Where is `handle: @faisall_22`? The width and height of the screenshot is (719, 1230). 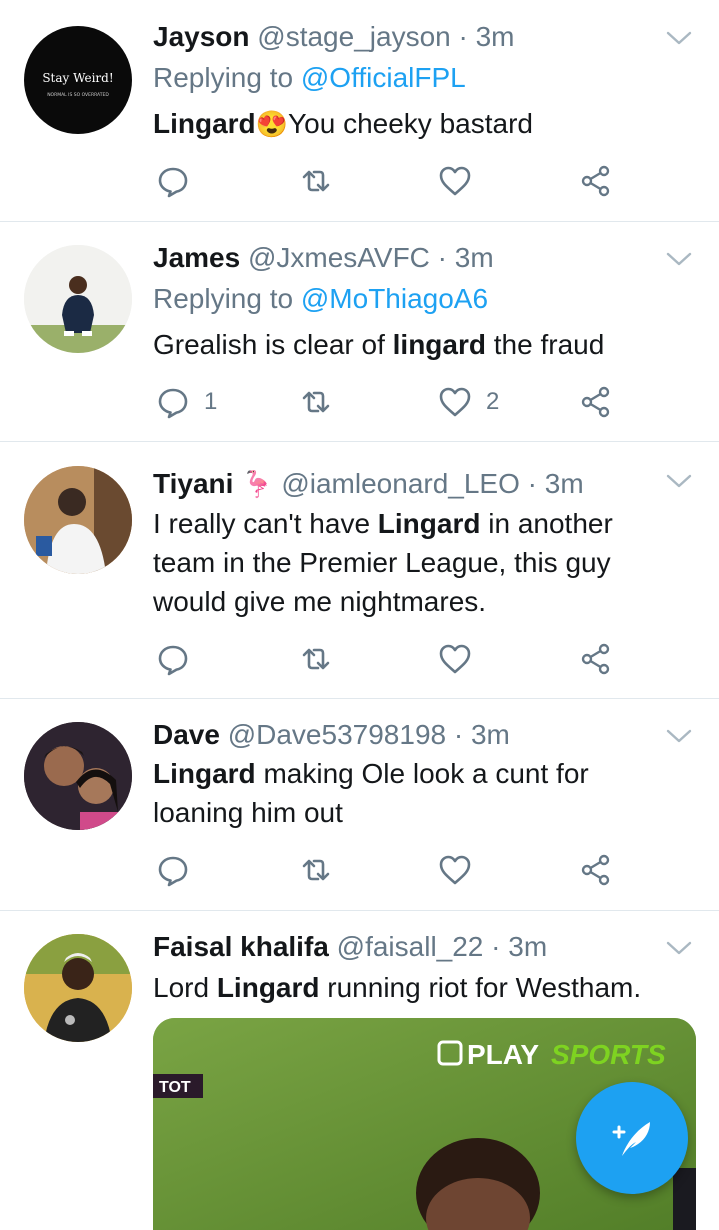
handle: @faisall_22 is located at coordinates (410, 946).